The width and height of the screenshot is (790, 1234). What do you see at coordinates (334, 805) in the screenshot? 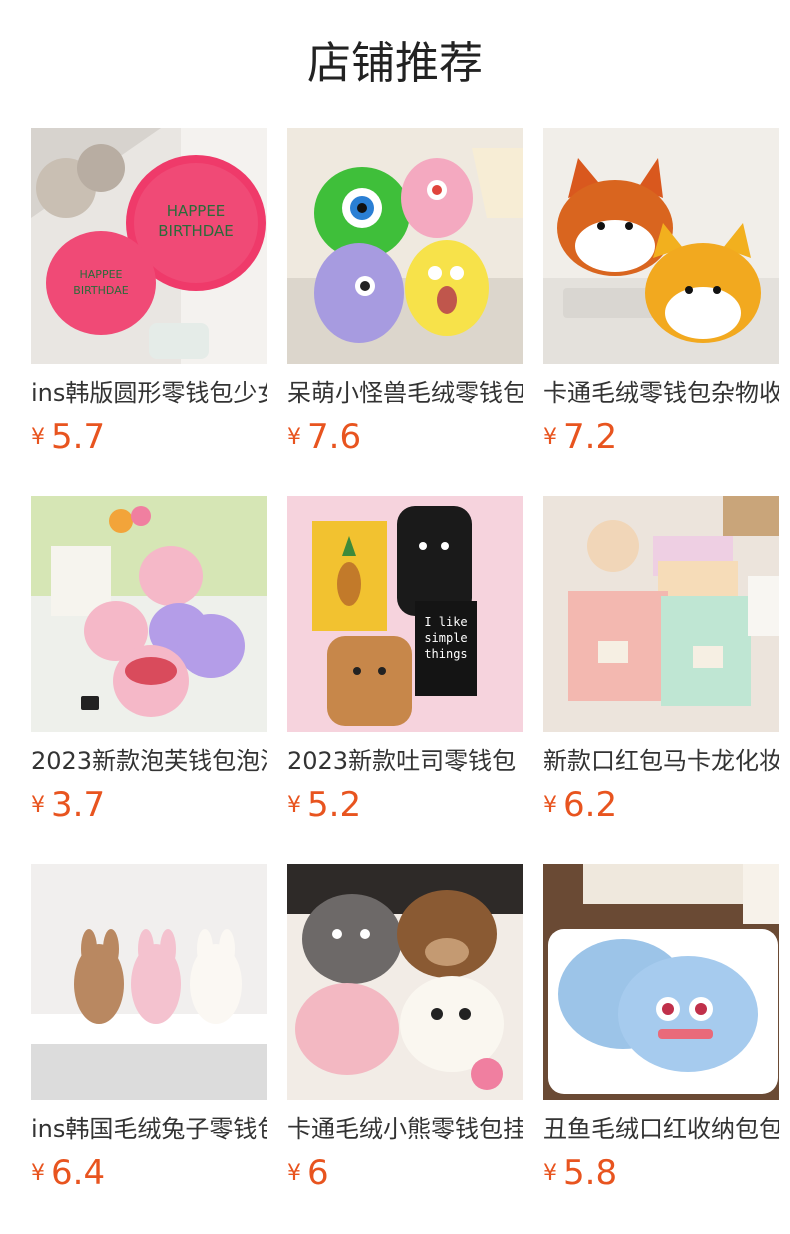
I see `price-value: 5.2` at bounding box center [334, 805].